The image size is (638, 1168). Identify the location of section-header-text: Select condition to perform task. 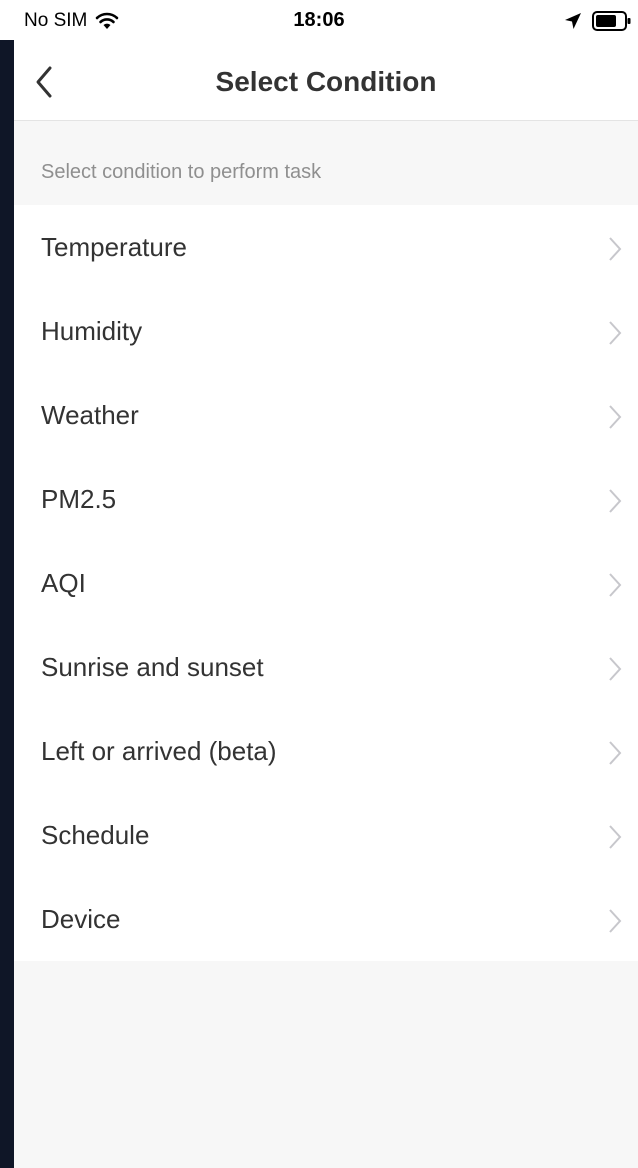
(181, 172).